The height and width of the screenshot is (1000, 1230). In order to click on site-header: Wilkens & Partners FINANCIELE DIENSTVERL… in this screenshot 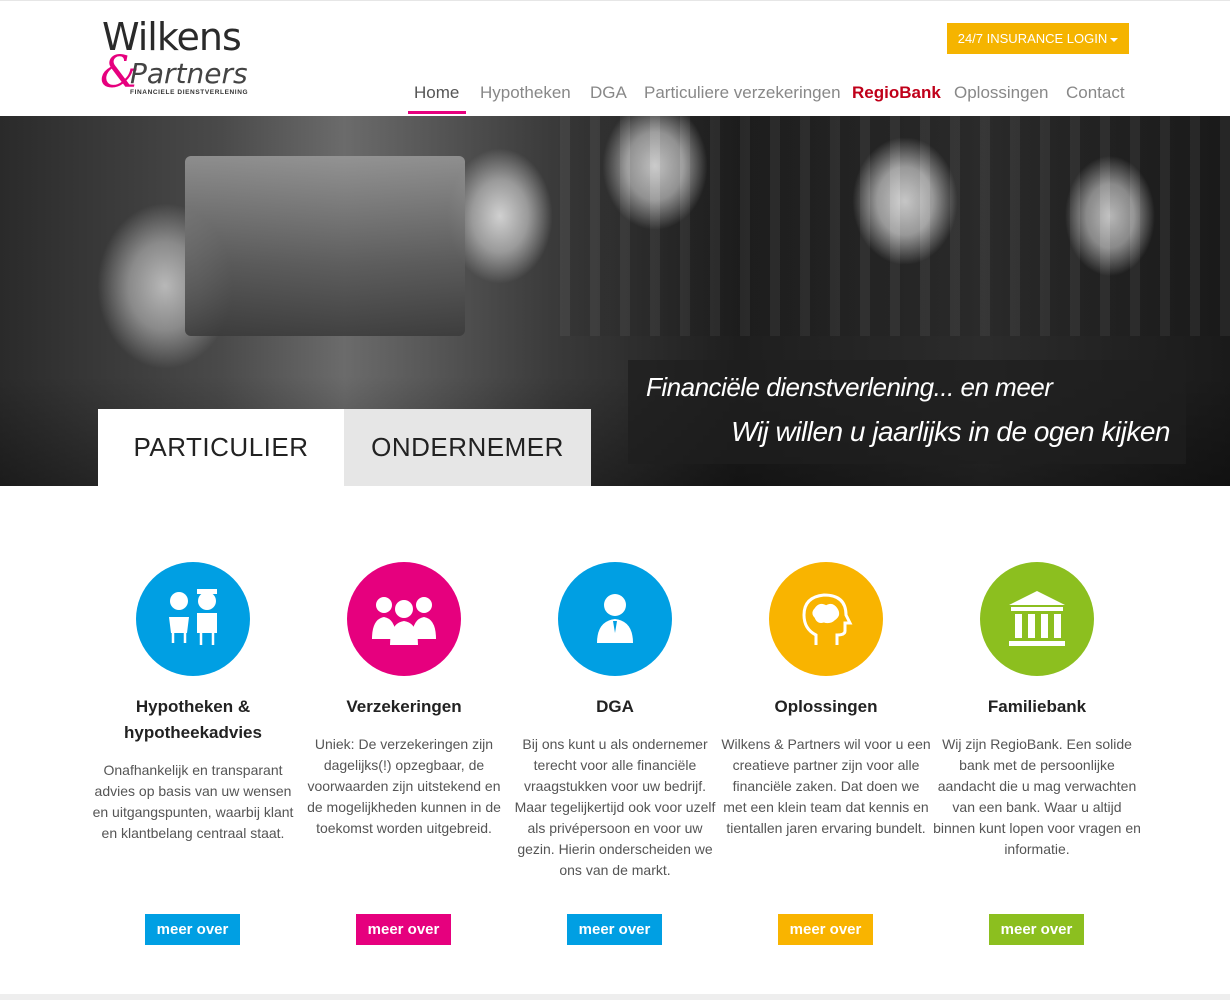, I will do `click(615, 58)`.